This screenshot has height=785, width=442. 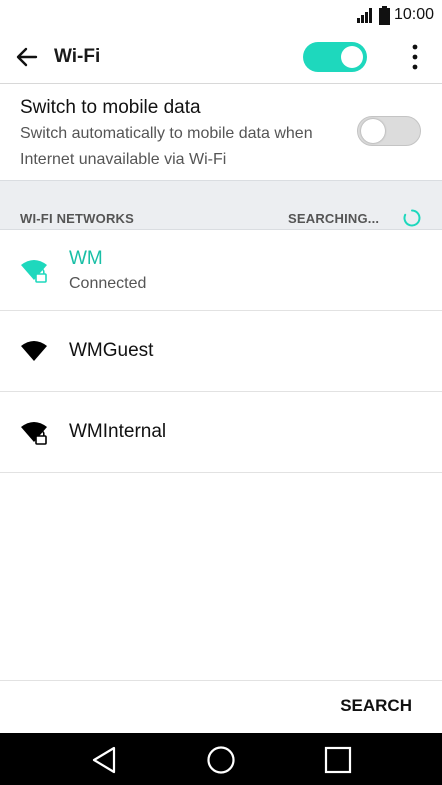 I want to click on overflow-menu-button, so click(x=415, y=57).